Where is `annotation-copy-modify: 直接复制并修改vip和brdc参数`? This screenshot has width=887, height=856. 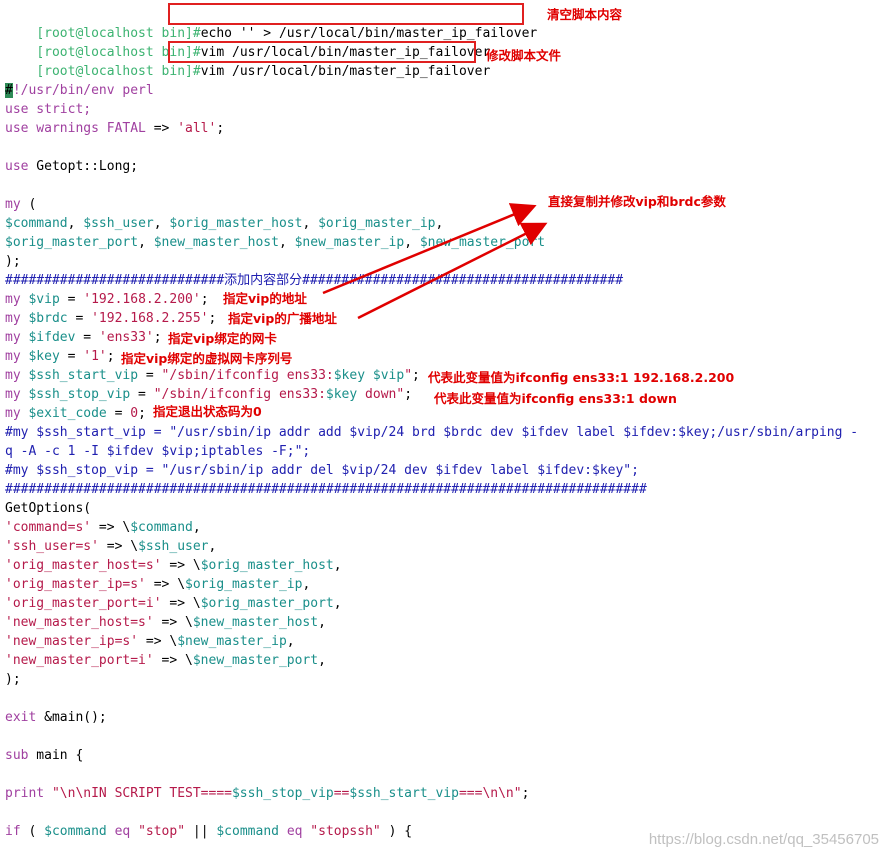 annotation-copy-modify: 直接复制并修改vip和brdc参数 is located at coordinates (637, 201).